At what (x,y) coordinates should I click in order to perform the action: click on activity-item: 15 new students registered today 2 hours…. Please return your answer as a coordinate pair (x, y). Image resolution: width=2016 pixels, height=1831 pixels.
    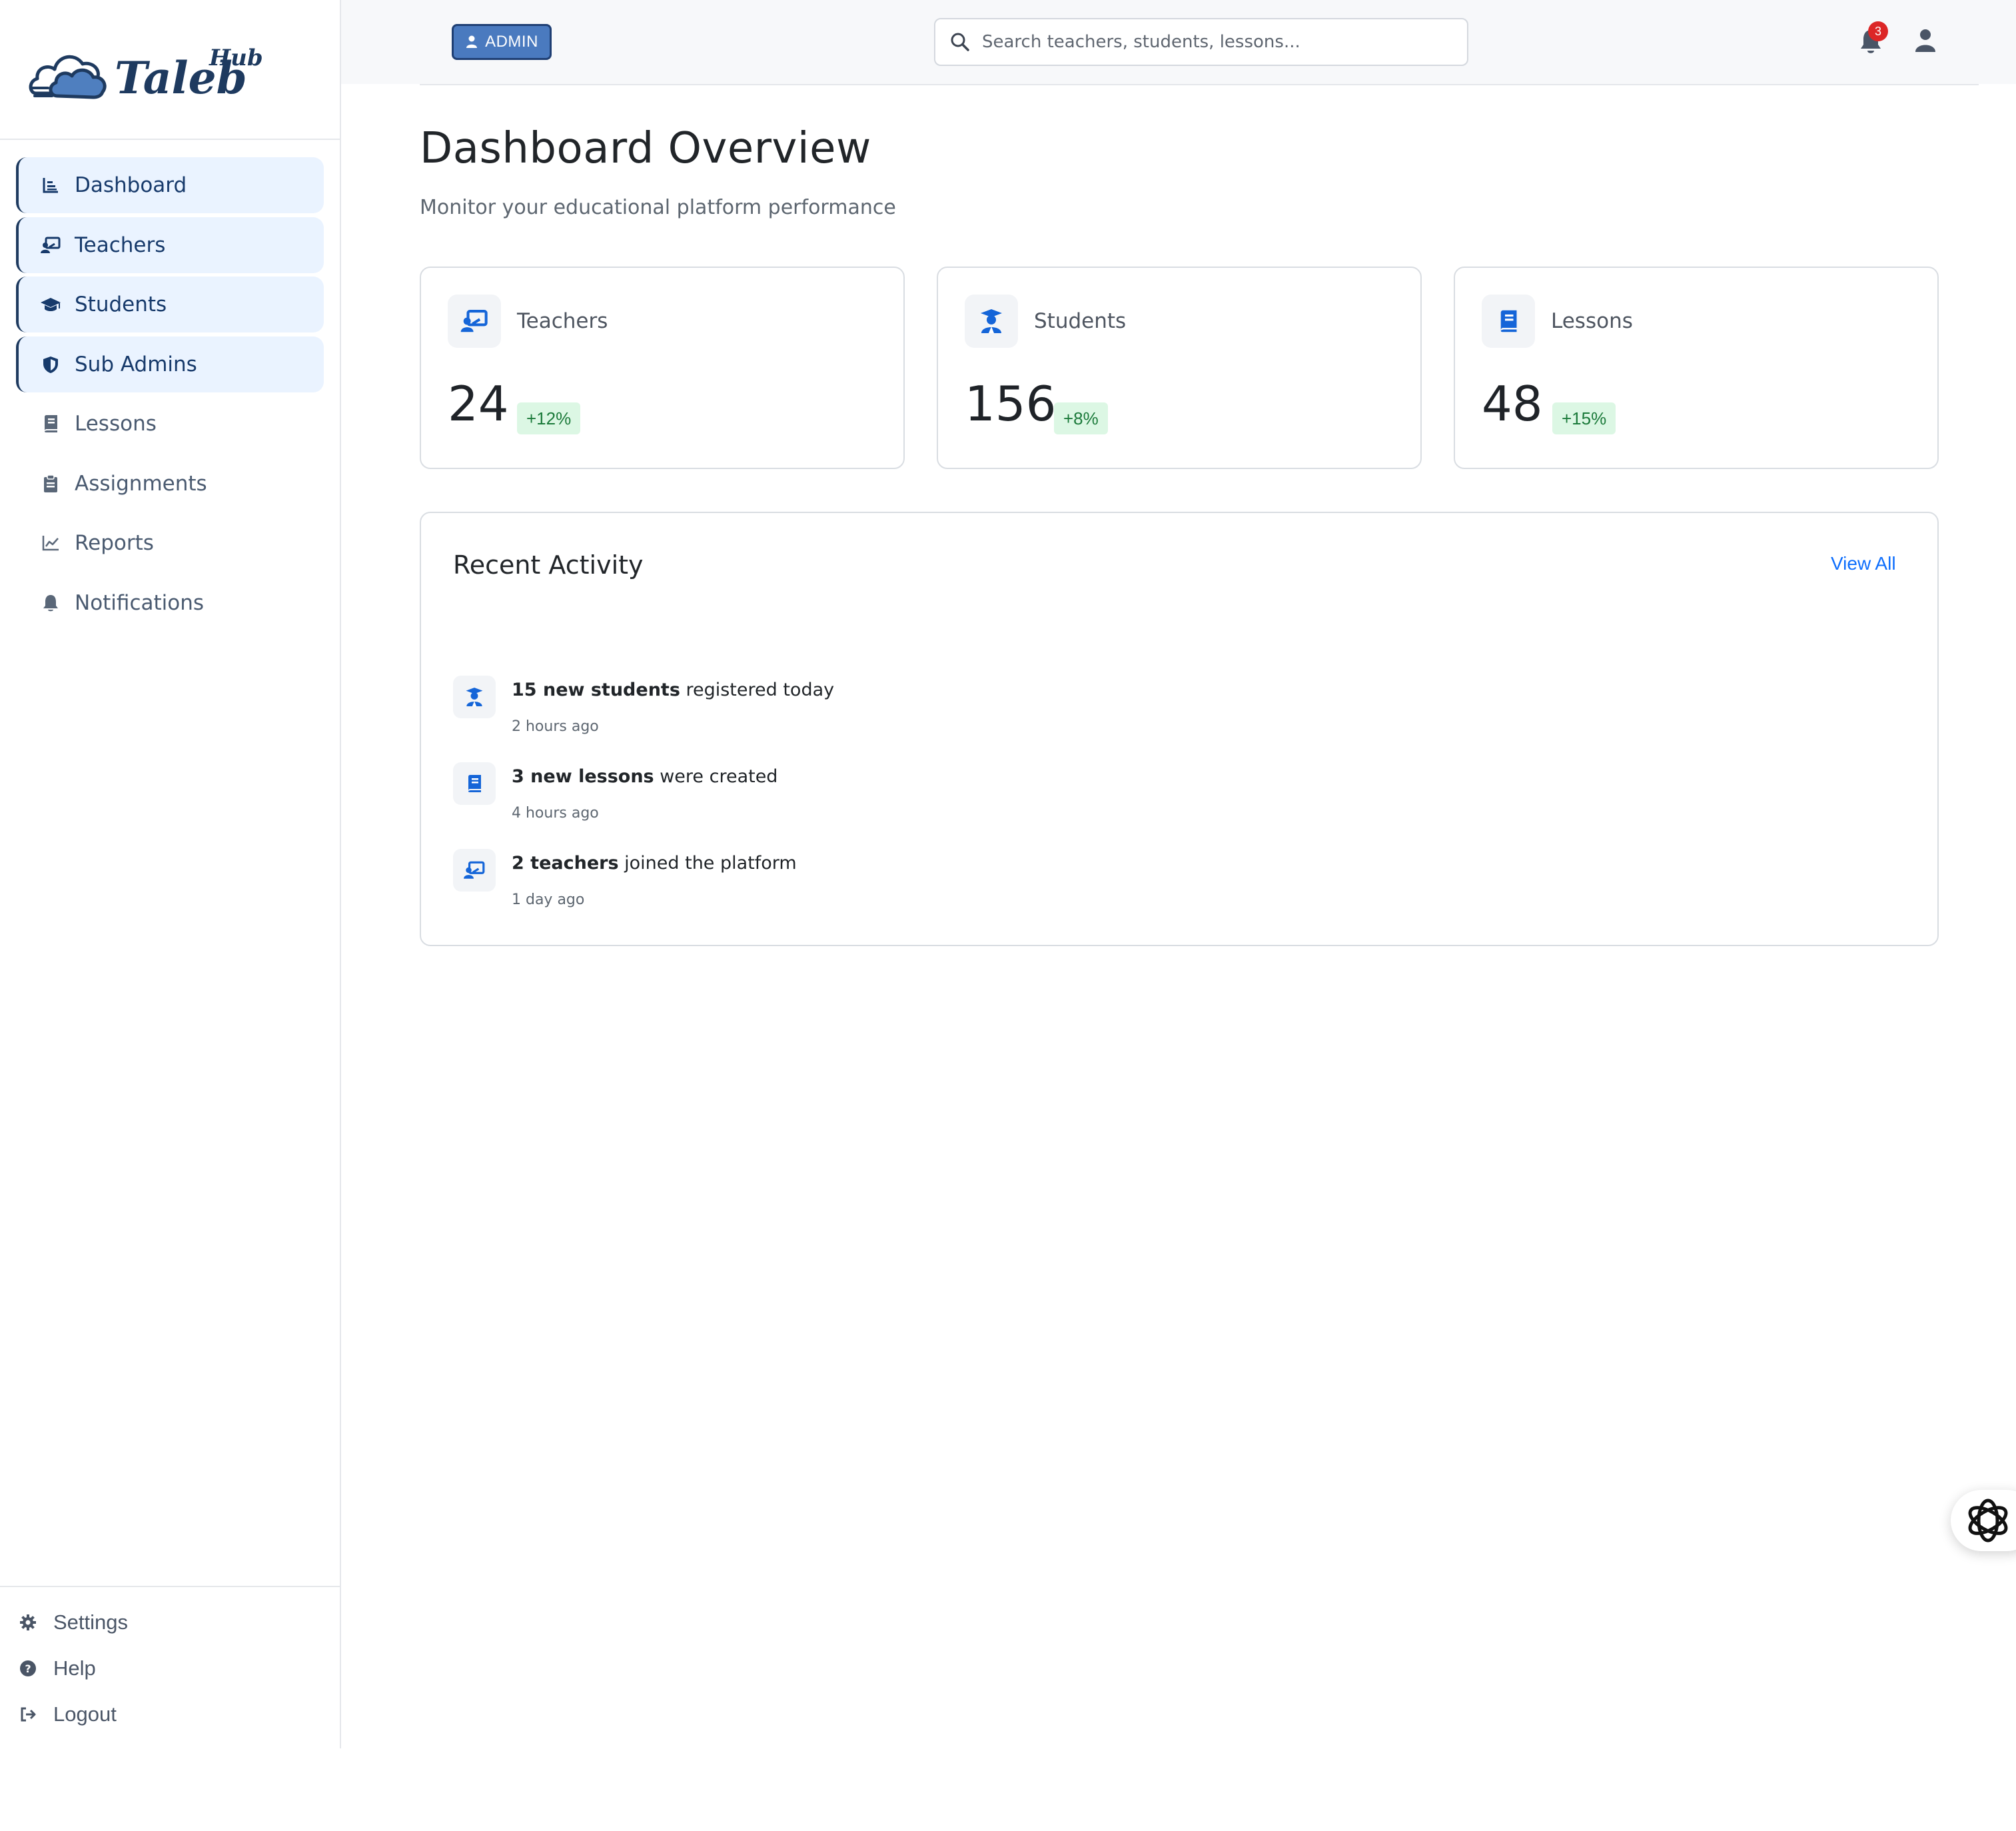
    Looking at the image, I should click on (1052, 712).